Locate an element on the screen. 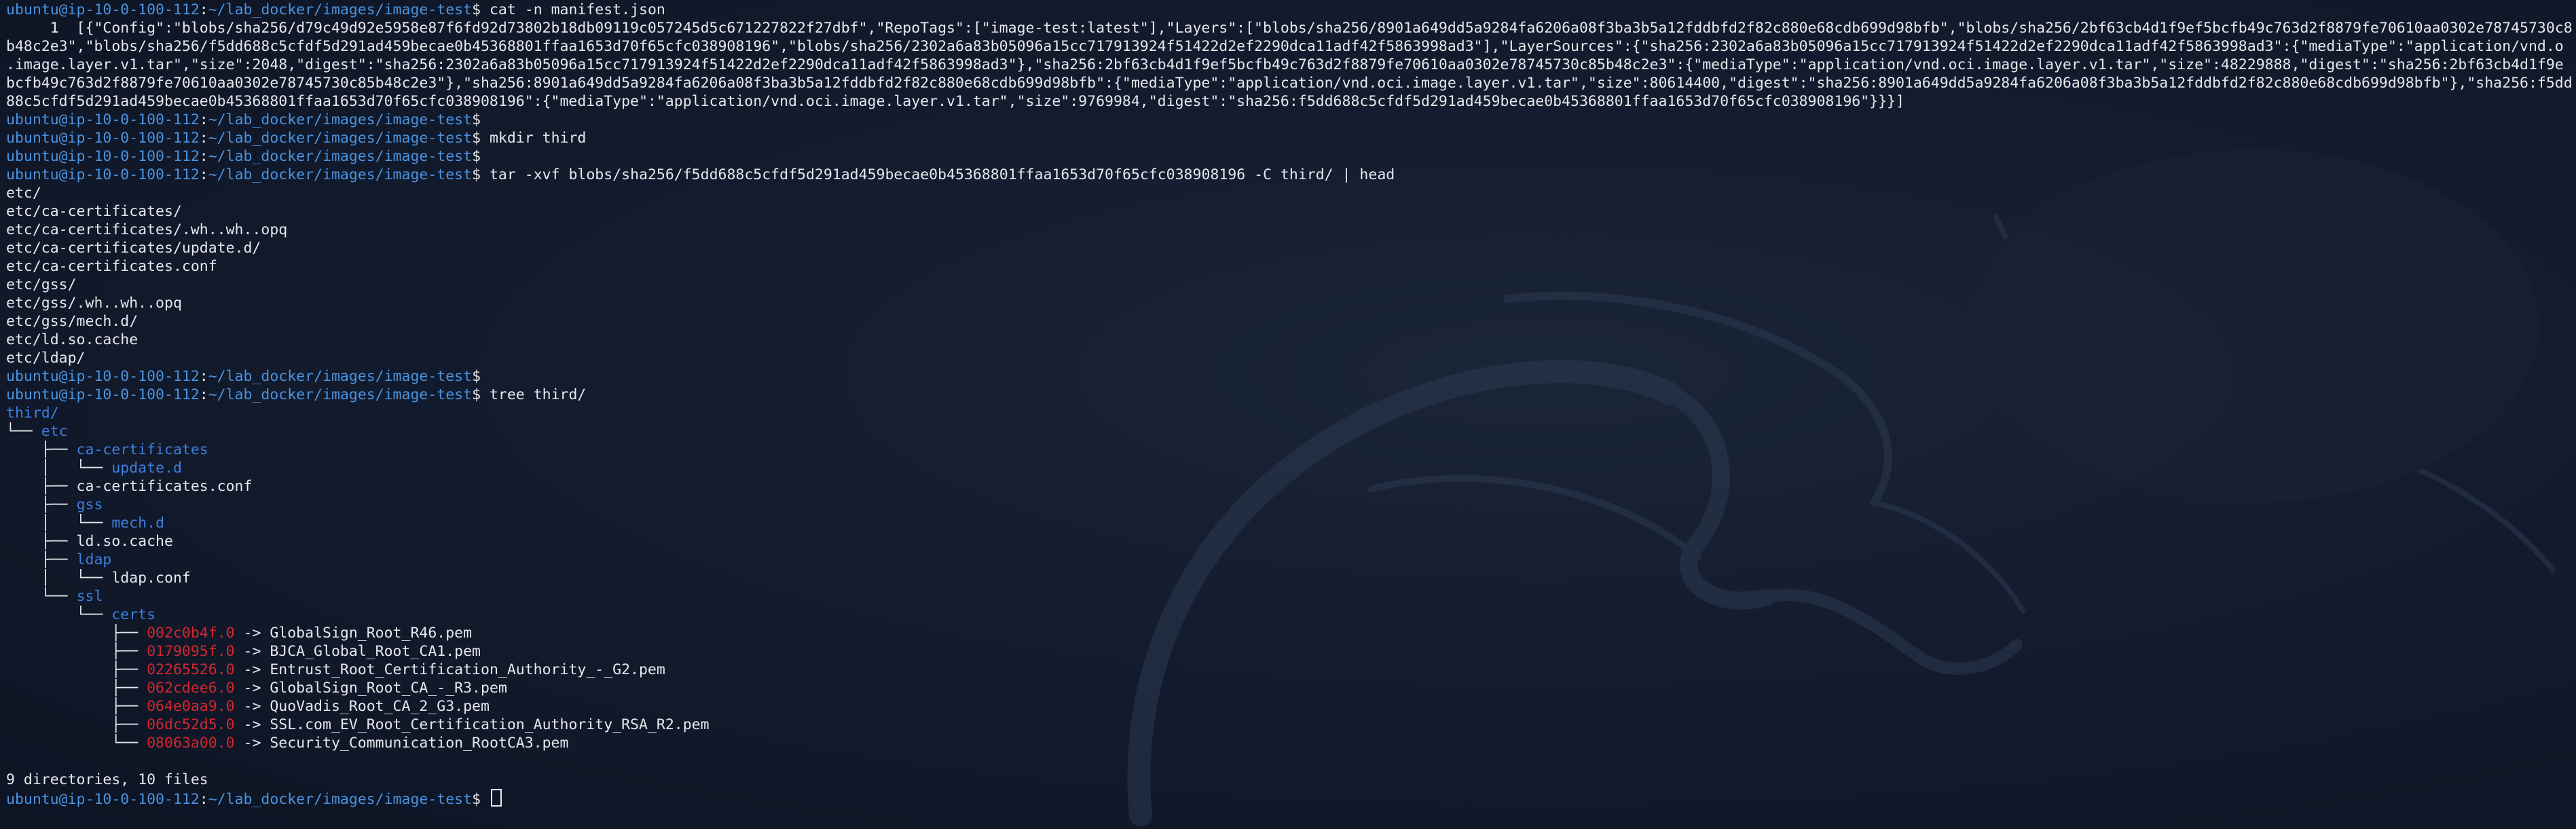  symlink-target: -> BJCA_Global_Root_CA1.pem is located at coordinates (357, 651).